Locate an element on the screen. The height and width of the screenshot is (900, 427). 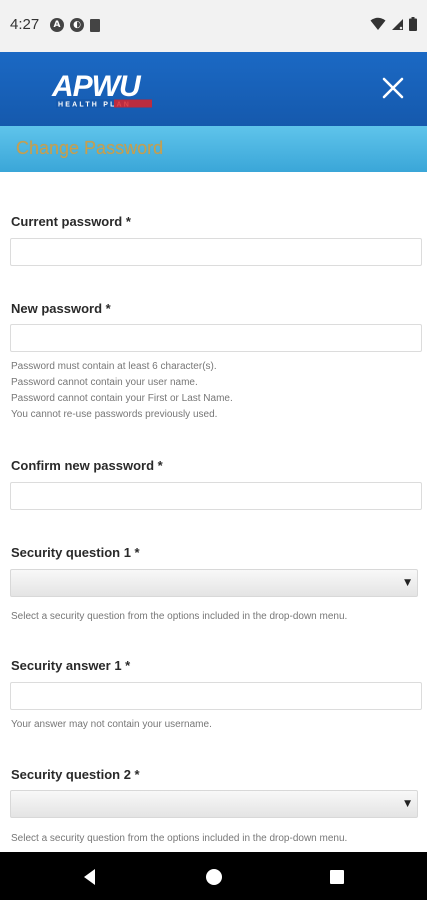
recents-icon is located at coordinates (337, 877).